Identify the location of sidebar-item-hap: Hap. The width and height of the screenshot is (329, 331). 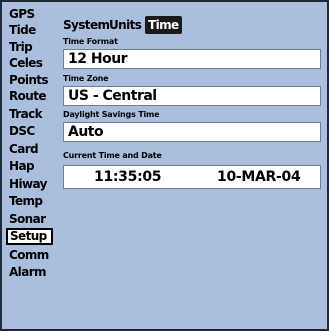
(29, 166).